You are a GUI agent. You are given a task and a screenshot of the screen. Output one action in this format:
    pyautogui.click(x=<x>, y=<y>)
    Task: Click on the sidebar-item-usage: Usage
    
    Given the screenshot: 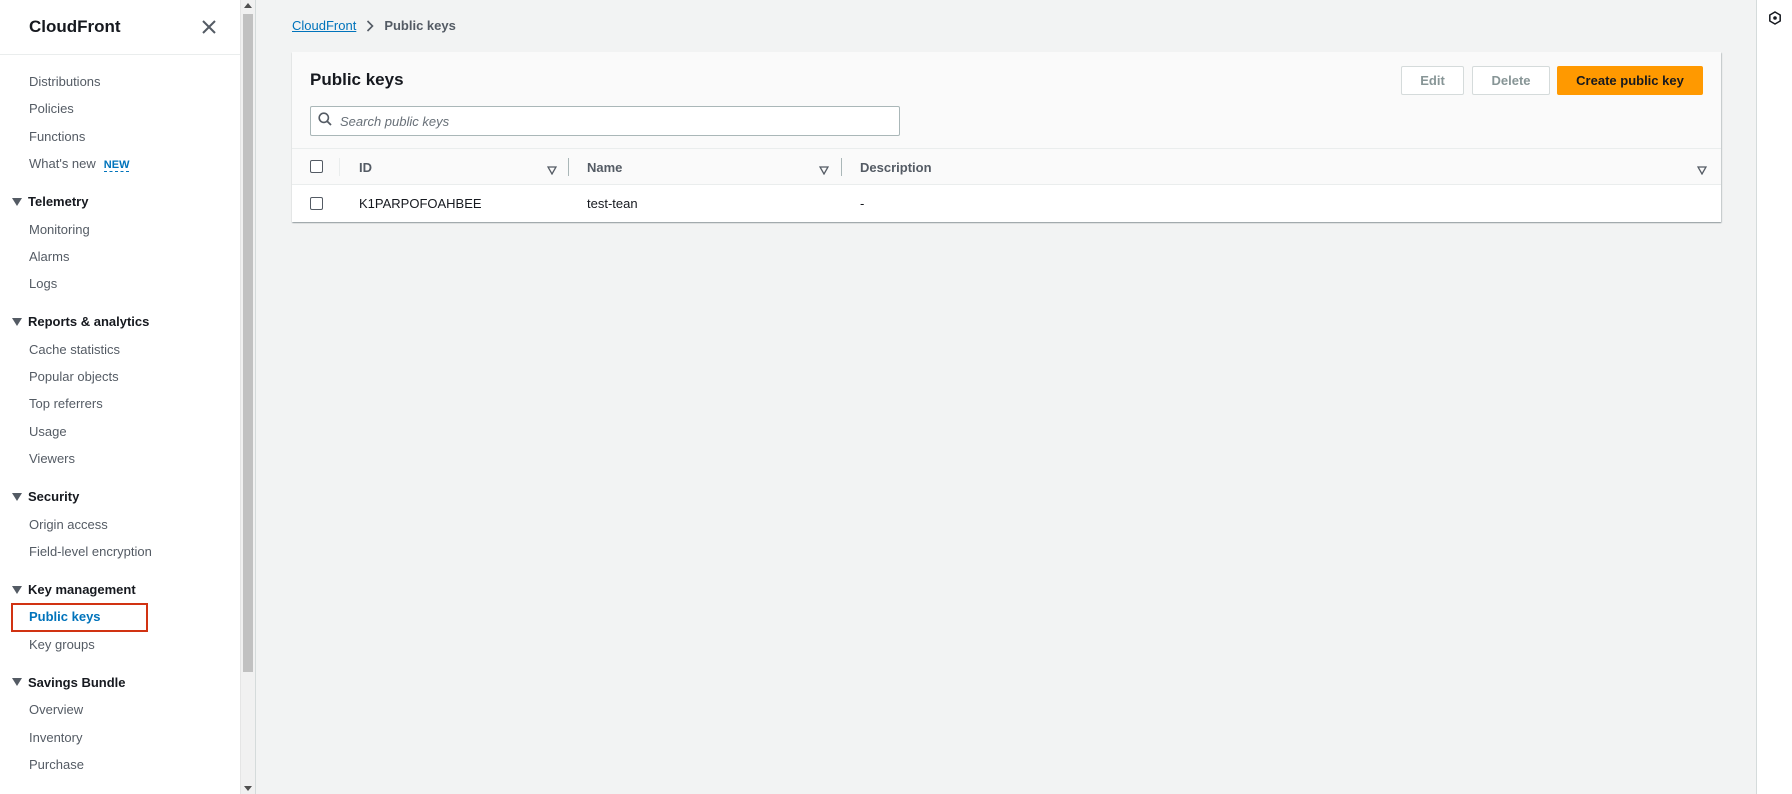 What is the action you would take?
    pyautogui.click(x=120, y=431)
    